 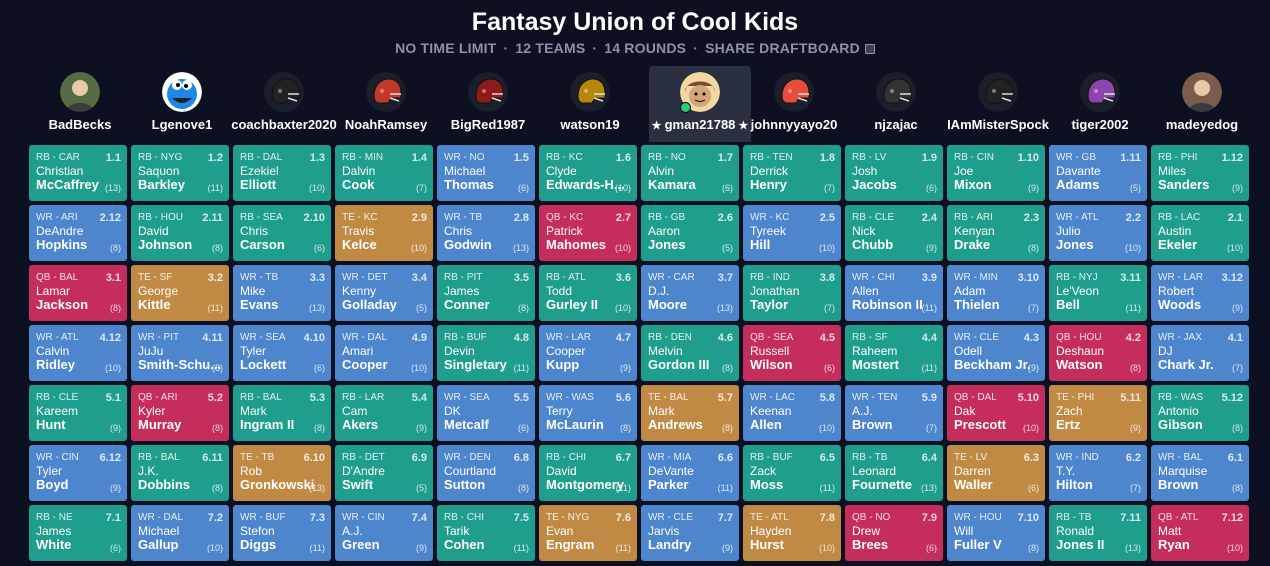 I want to click on draft-pick-cell: WR - DAL 7.2 Michael Gallup (10), so click(x=180, y=533).